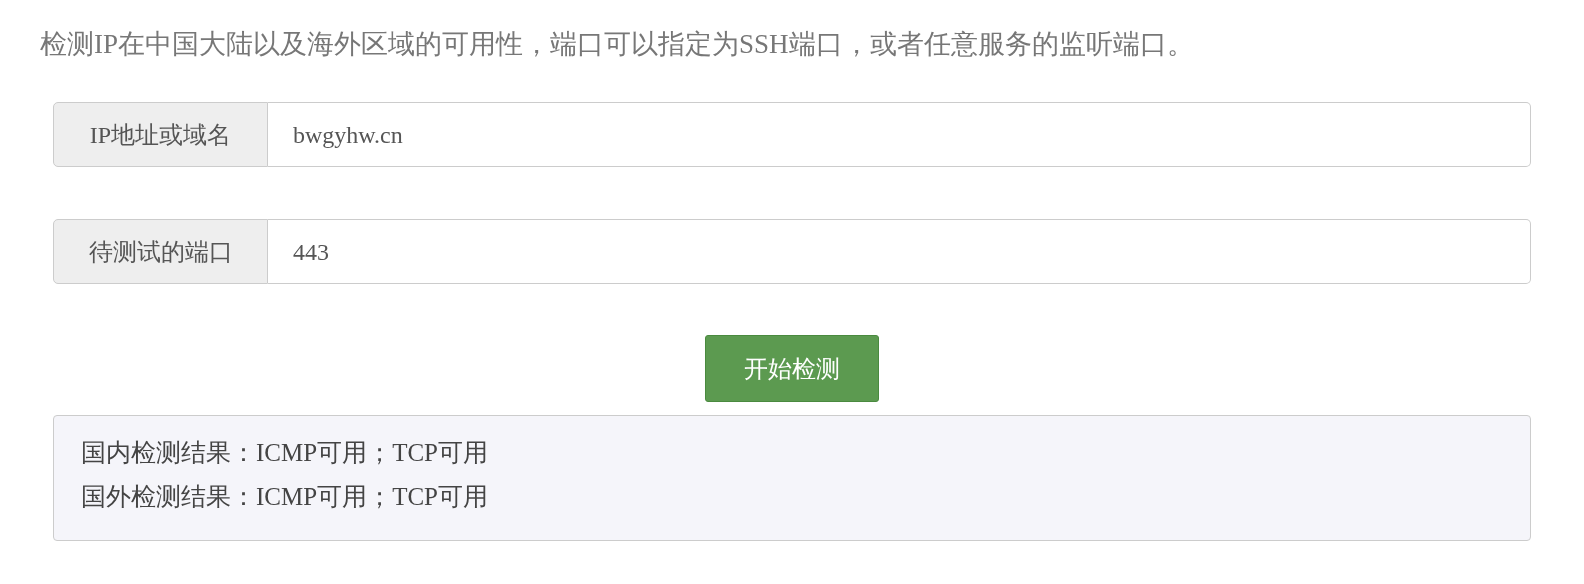  Describe the element at coordinates (899, 251) in the screenshot. I see `input-field: 443` at that location.